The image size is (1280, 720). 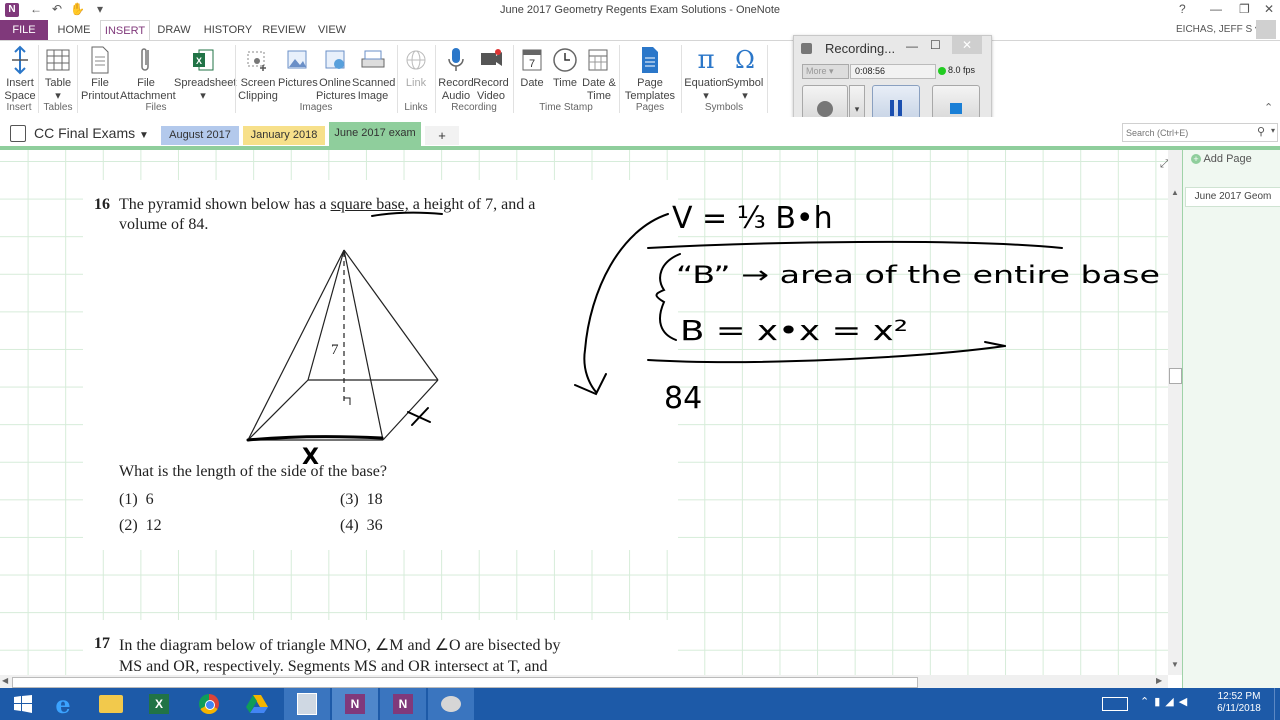 I want to click on search-input, so click(x=1185, y=132).